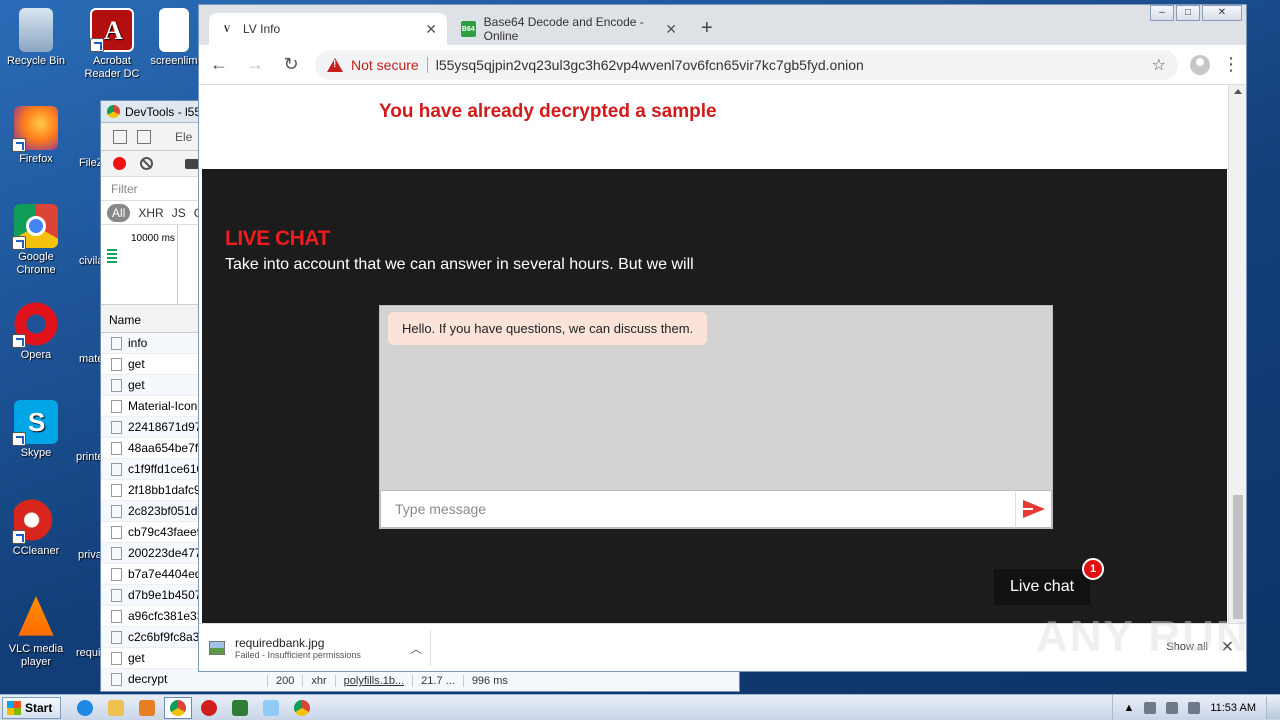  Describe the element at coordinates (179, 213) in the screenshot. I see `filter-js: JS` at that location.